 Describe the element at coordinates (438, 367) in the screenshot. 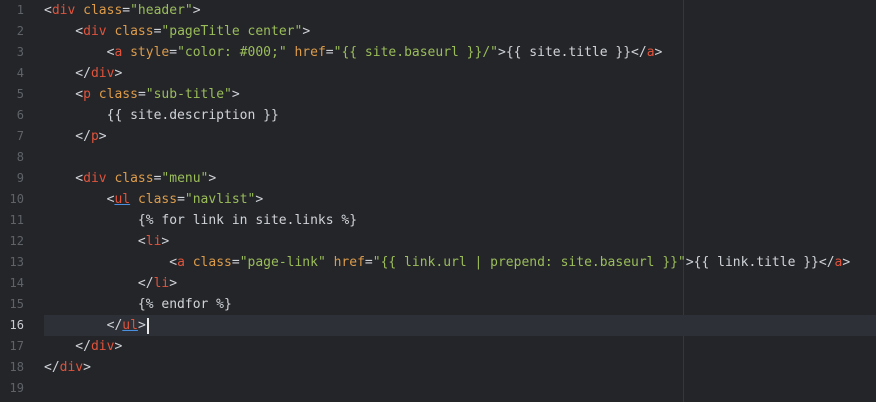

I see `code-line: 18 </div>` at that location.